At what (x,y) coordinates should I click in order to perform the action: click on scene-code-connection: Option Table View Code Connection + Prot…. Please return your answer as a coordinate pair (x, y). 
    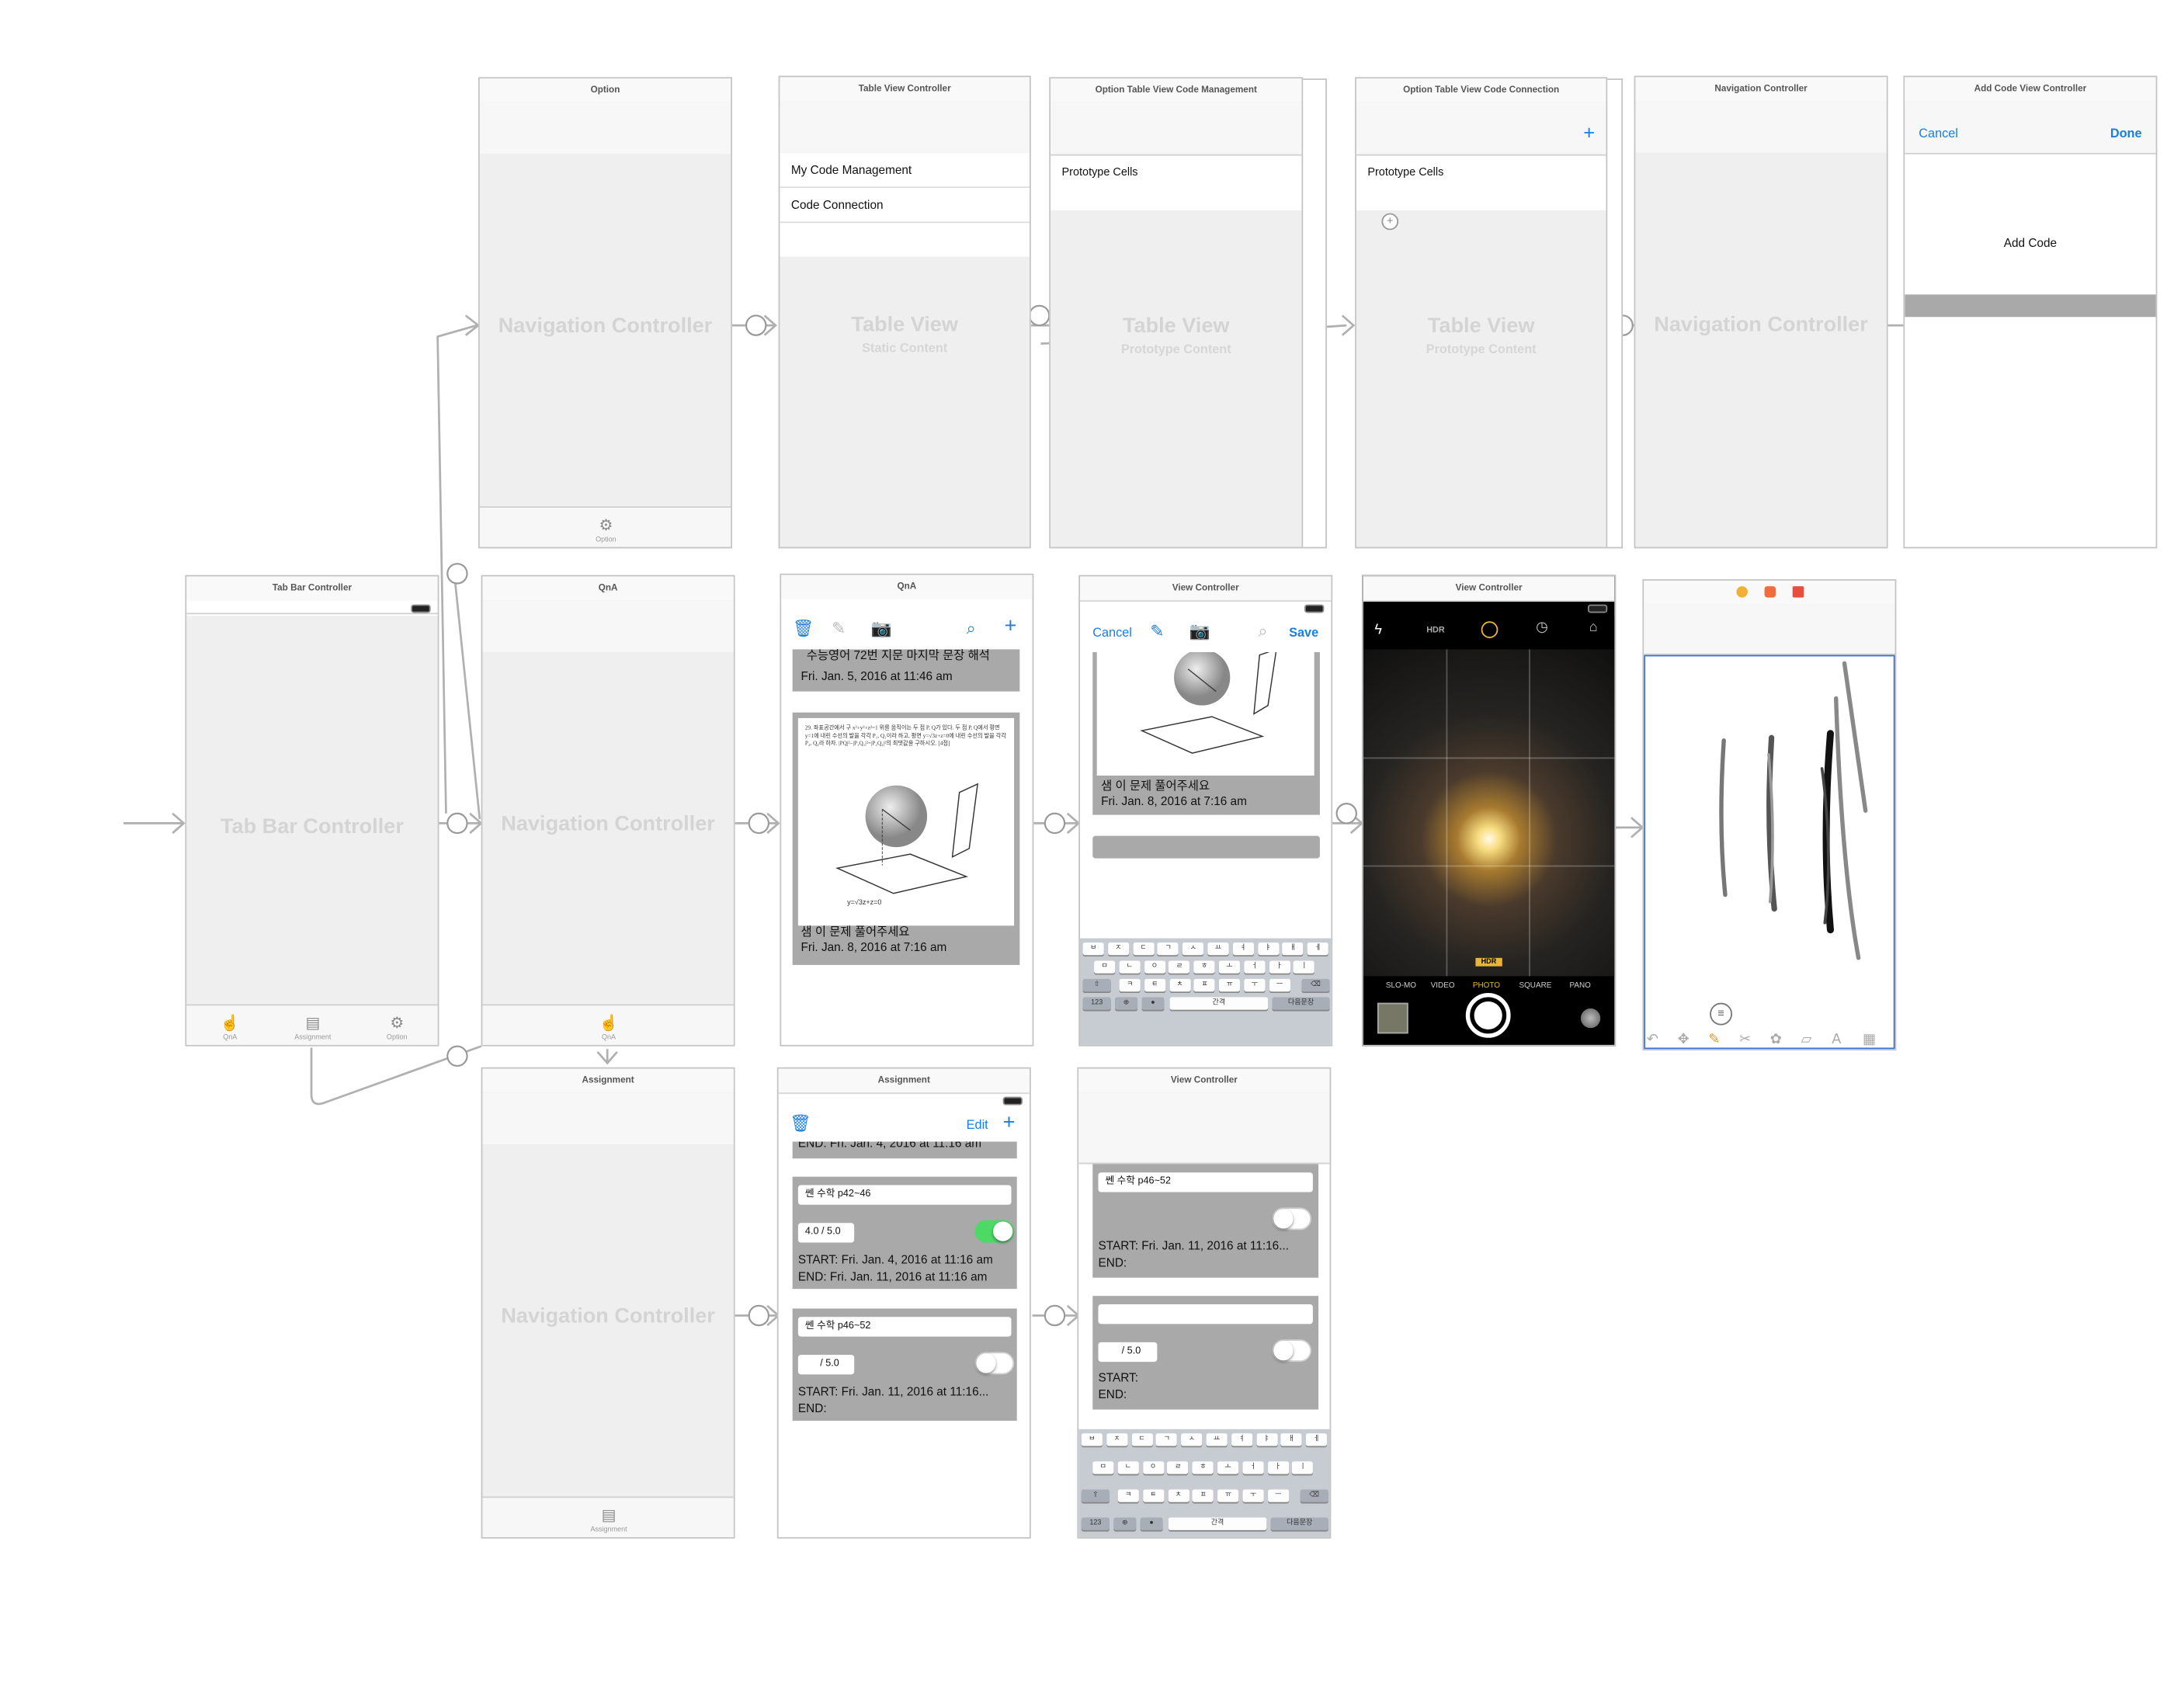
    Looking at the image, I should click on (1482, 313).